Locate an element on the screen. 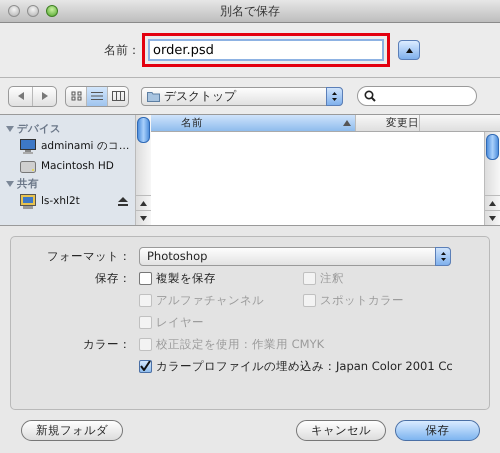 The height and width of the screenshot is (453, 500). search-field is located at coordinates (417, 96).